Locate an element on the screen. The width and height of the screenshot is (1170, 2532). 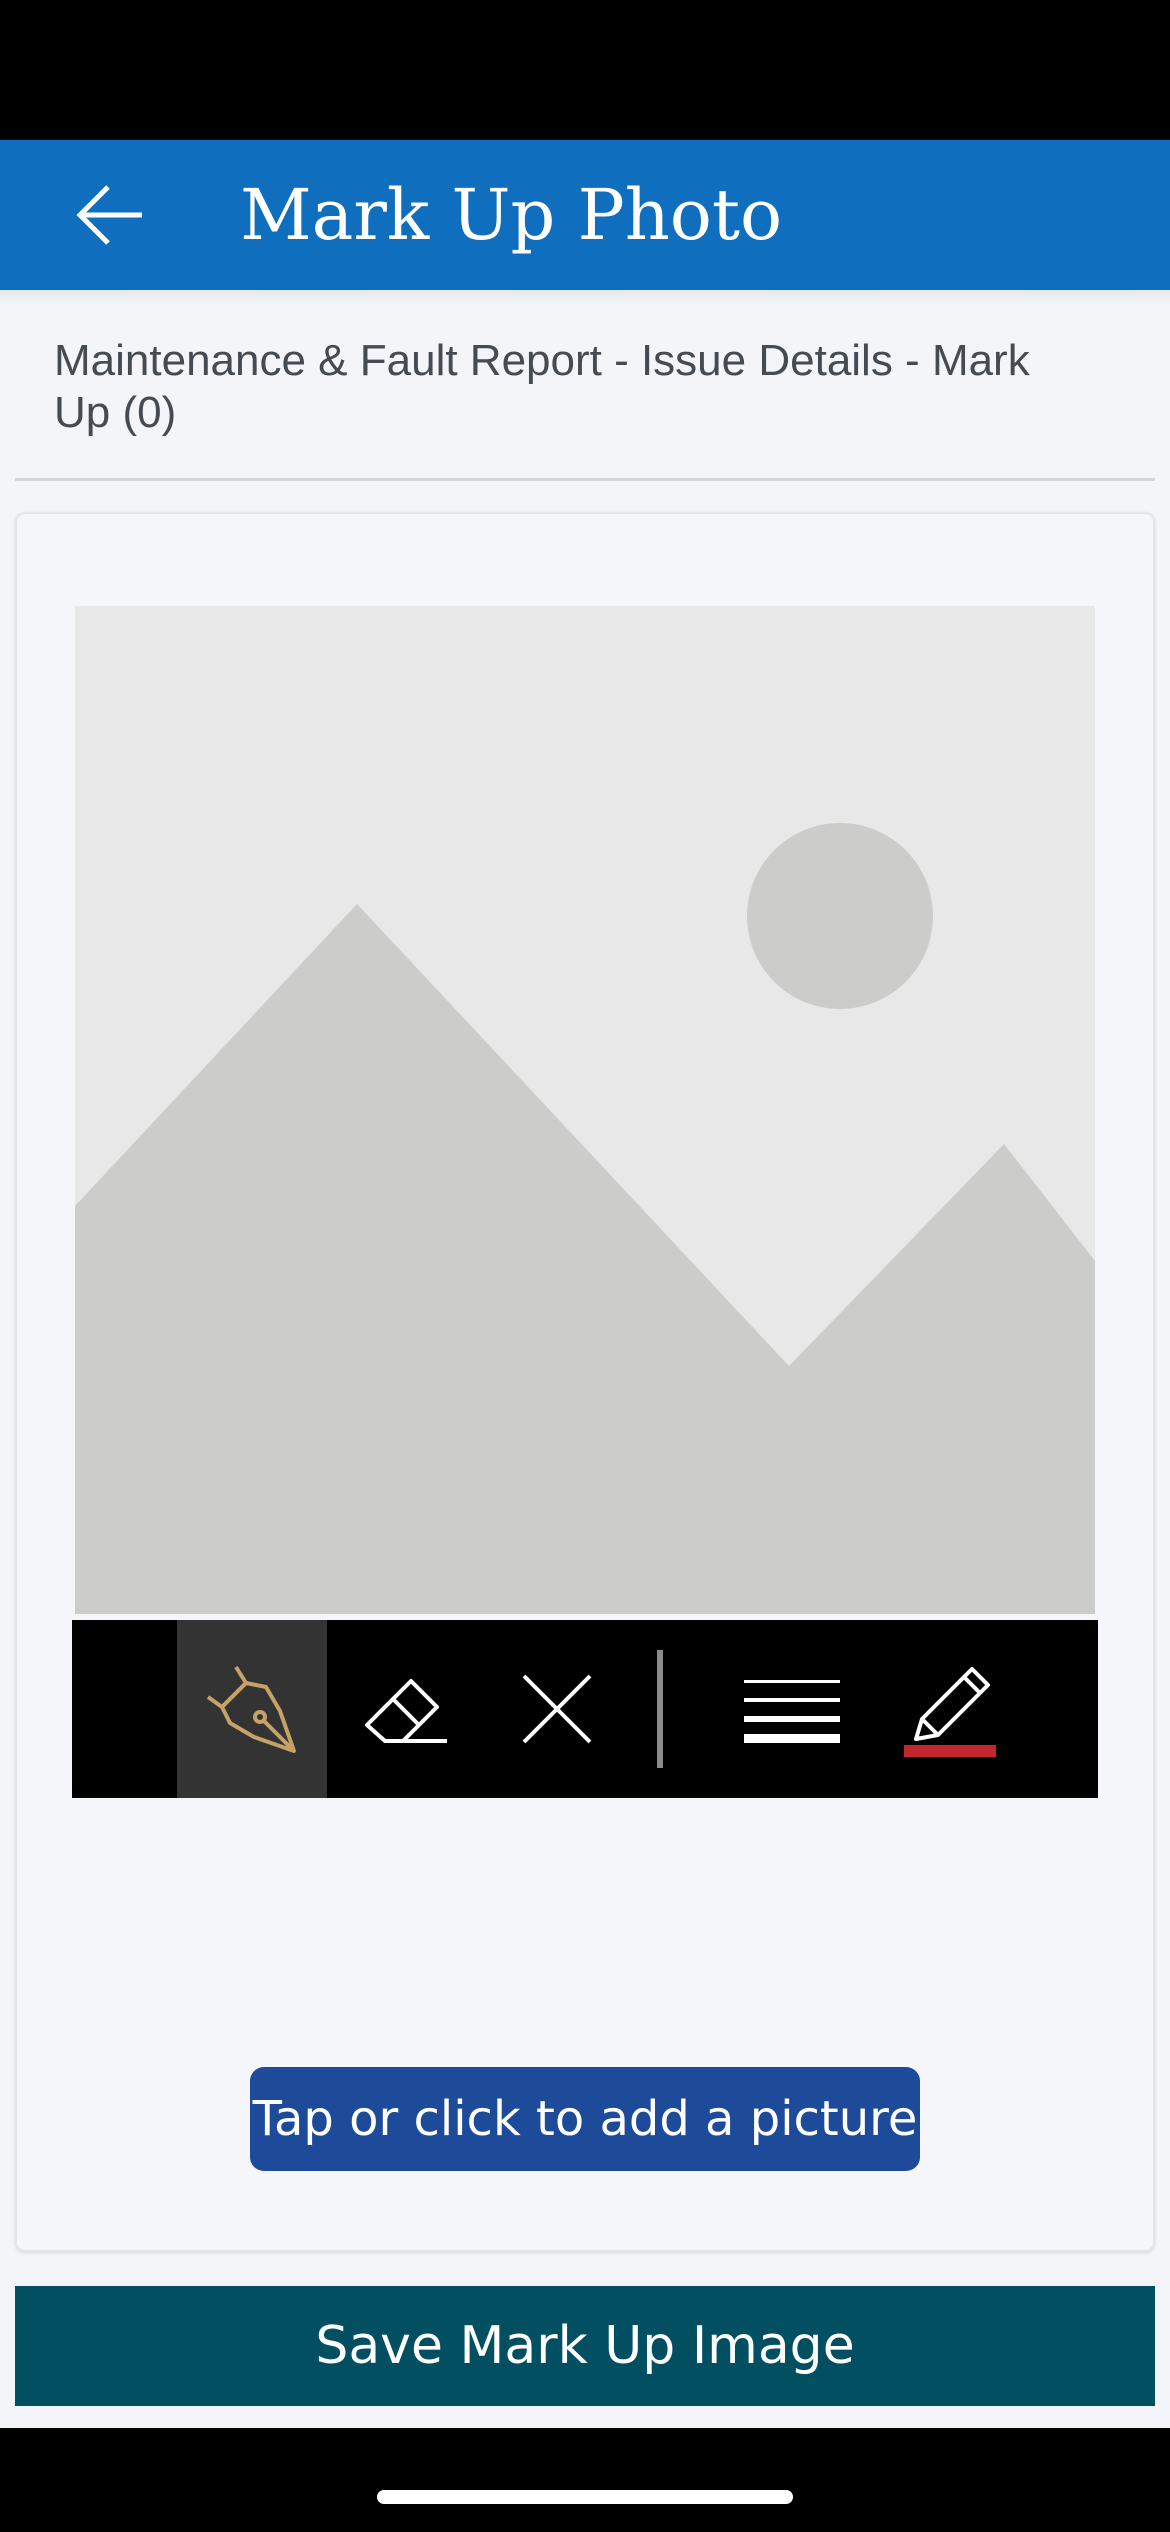
close-icon is located at coordinates (557, 1709).